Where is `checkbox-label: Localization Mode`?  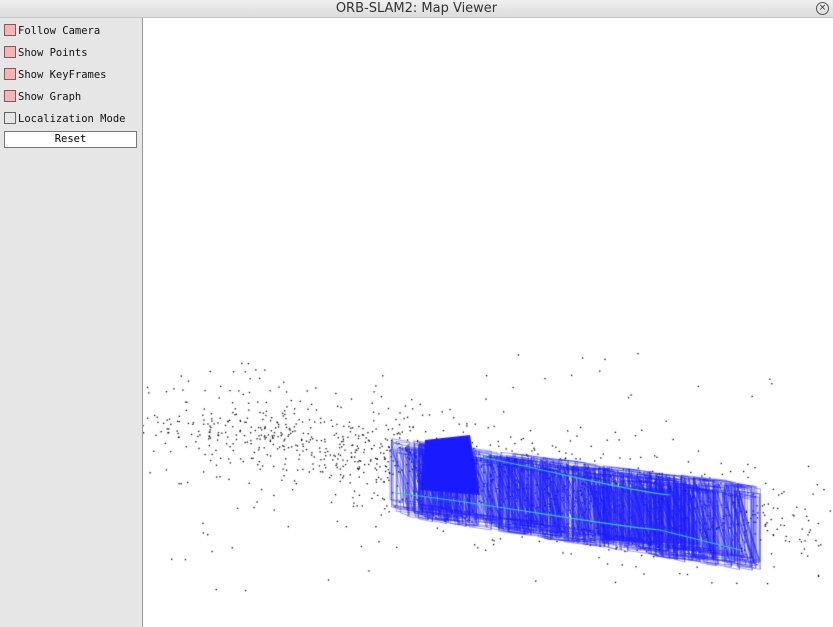
checkbox-label: Localization Mode is located at coordinates (72, 119).